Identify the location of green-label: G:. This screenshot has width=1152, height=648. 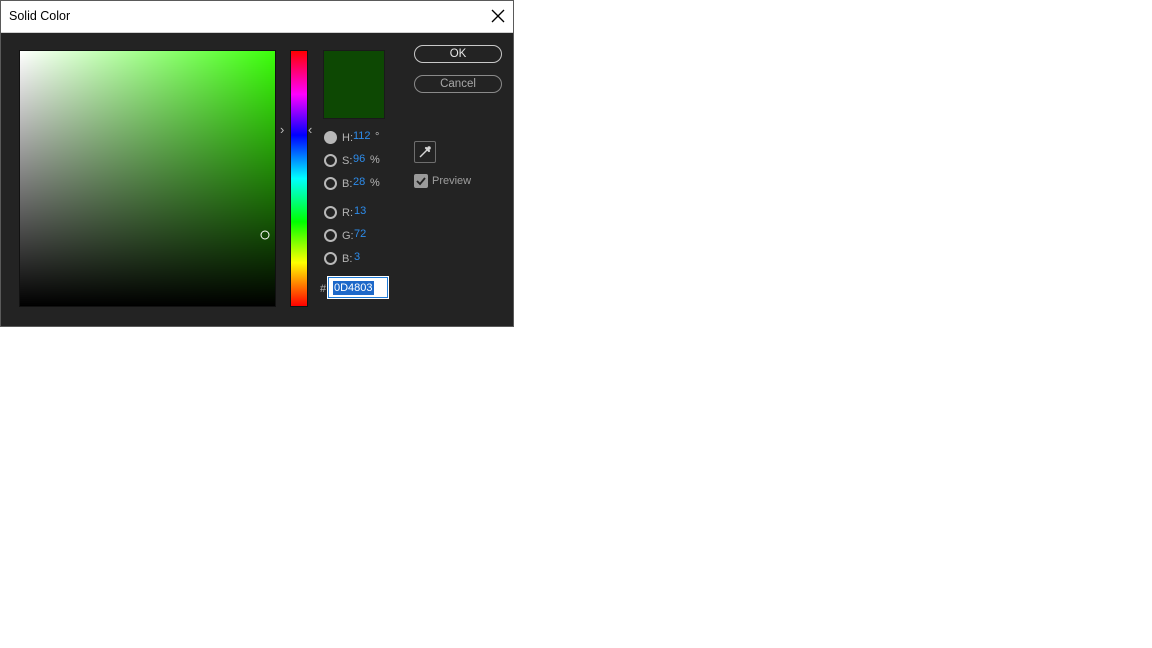
(348, 236).